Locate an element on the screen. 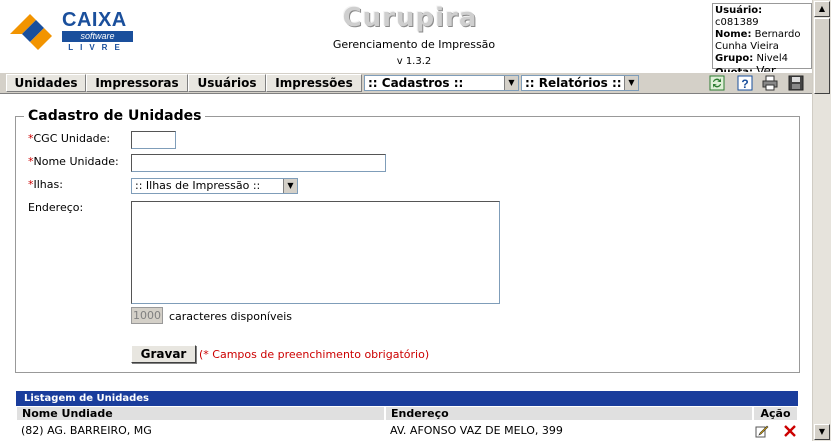  ilhas-select: :: Ilhas de Impressão :: ▼ is located at coordinates (214, 186).